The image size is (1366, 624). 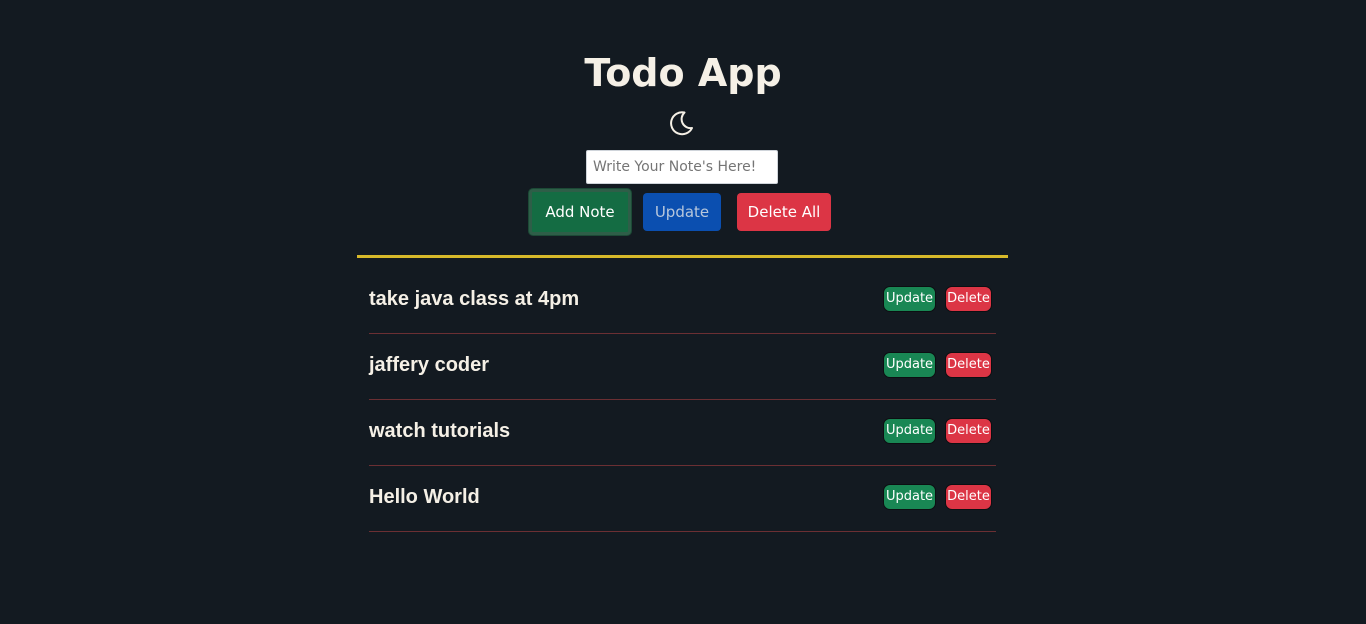 What do you see at coordinates (681, 123) in the screenshot?
I see `moon-icon` at bounding box center [681, 123].